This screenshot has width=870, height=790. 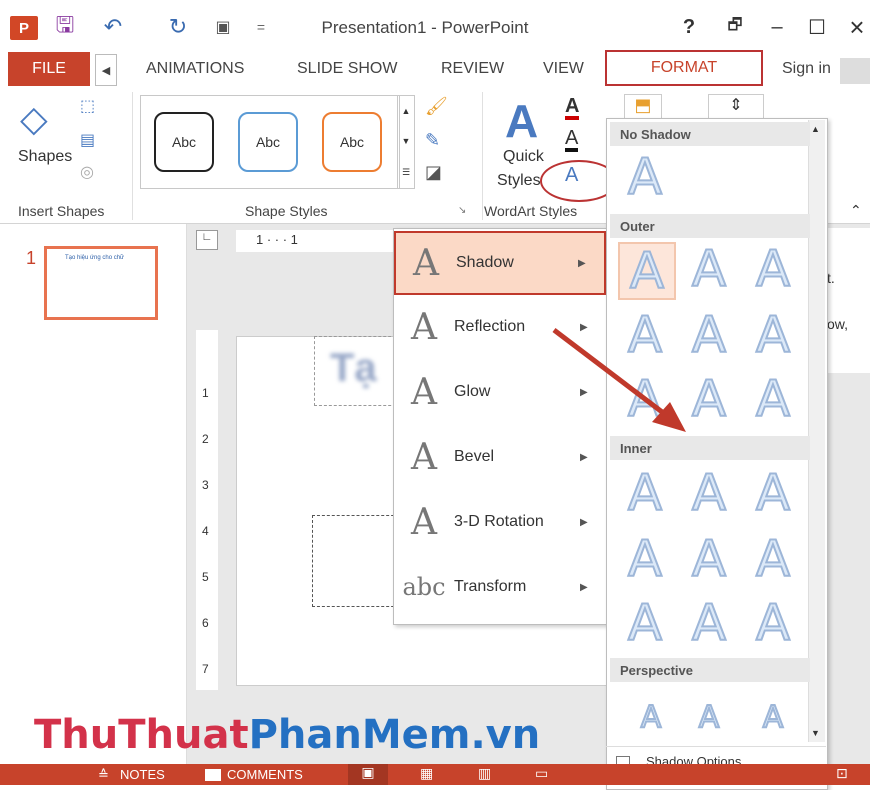 I want to click on normal-view-icon: ▣, so click(x=368, y=774).